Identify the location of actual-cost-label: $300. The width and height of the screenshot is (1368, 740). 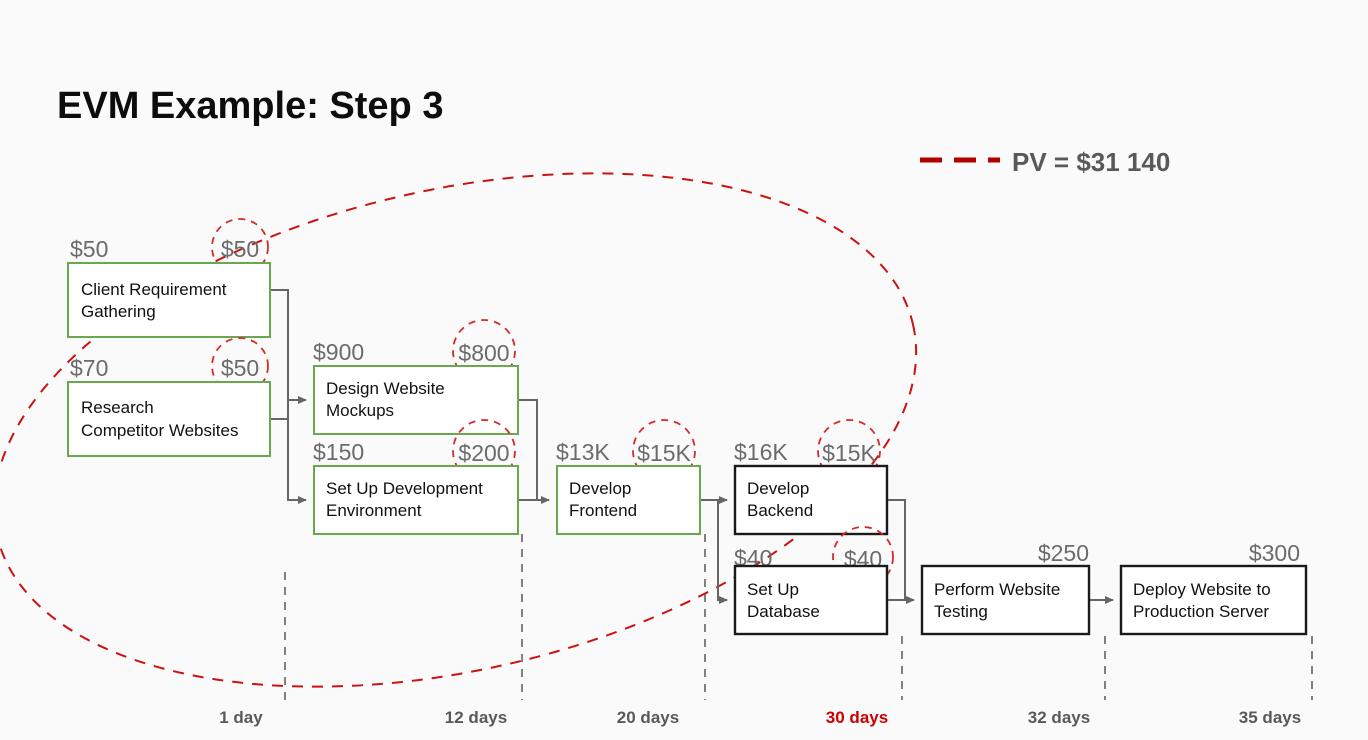
(1274, 553).